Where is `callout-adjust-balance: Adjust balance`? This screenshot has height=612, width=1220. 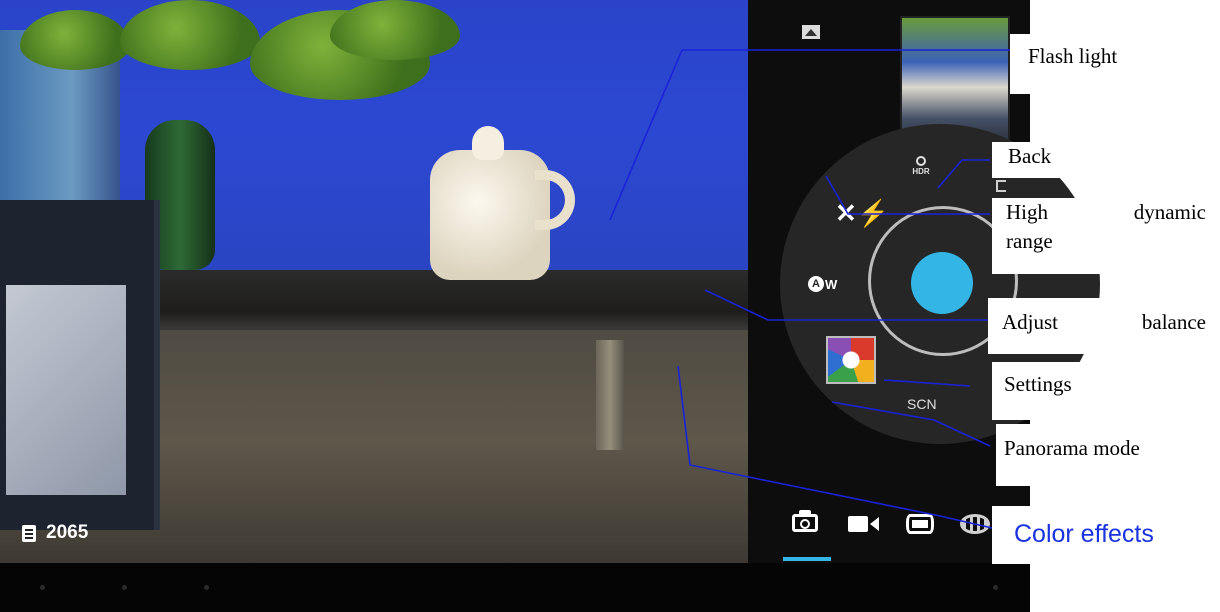
callout-adjust-balance: Adjust balance is located at coordinates (1104, 326).